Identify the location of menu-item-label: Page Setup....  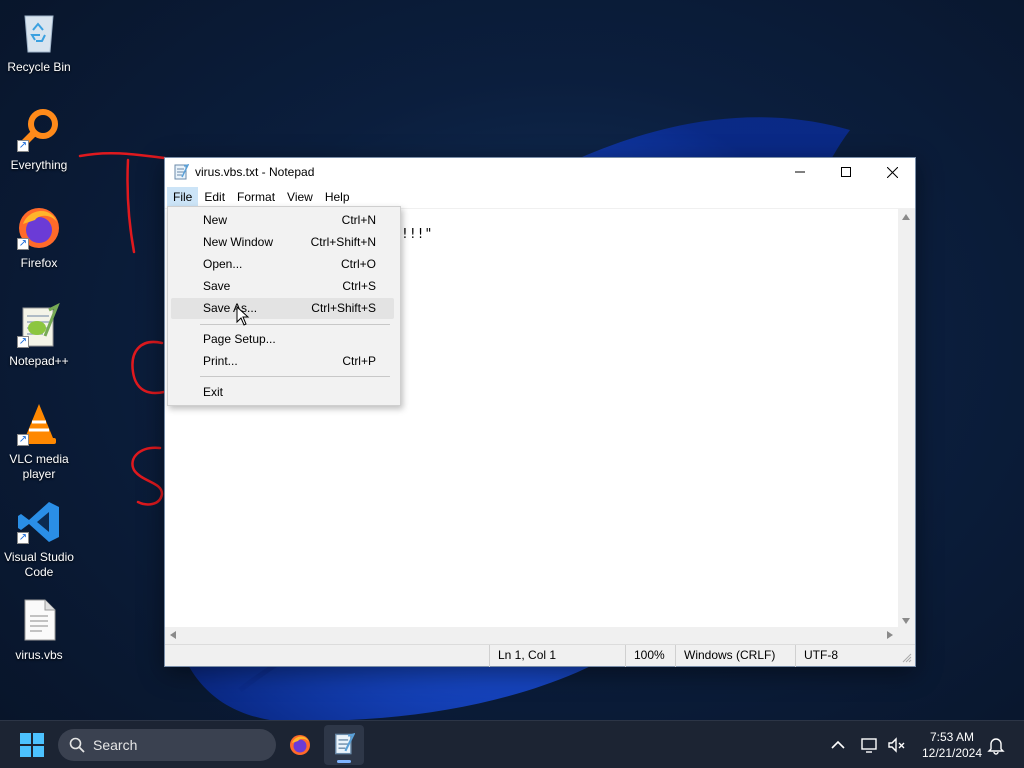
(239, 339).